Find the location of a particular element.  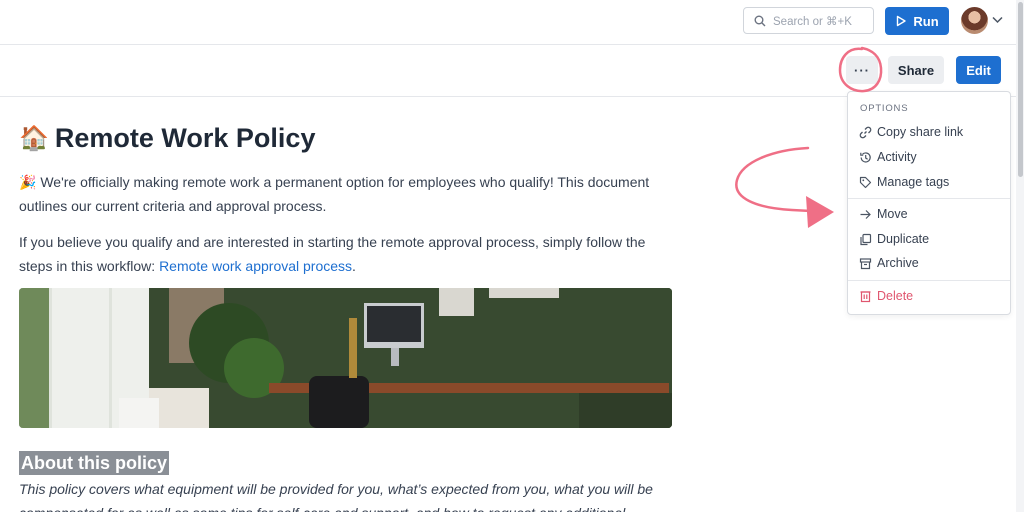

menu-item-archive: Archive is located at coordinates (889, 263).